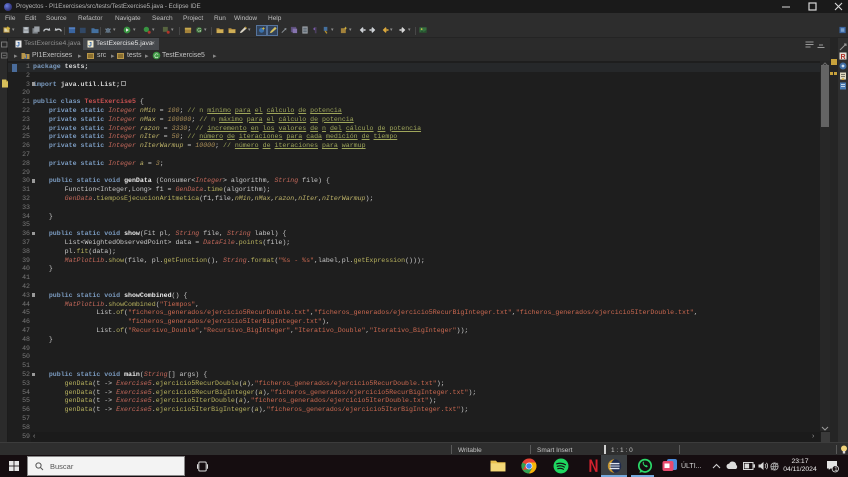 The height and width of the screenshot is (477, 848). What do you see at coordinates (156, 57) in the screenshot?
I see `svg-text: C` at bounding box center [156, 57].